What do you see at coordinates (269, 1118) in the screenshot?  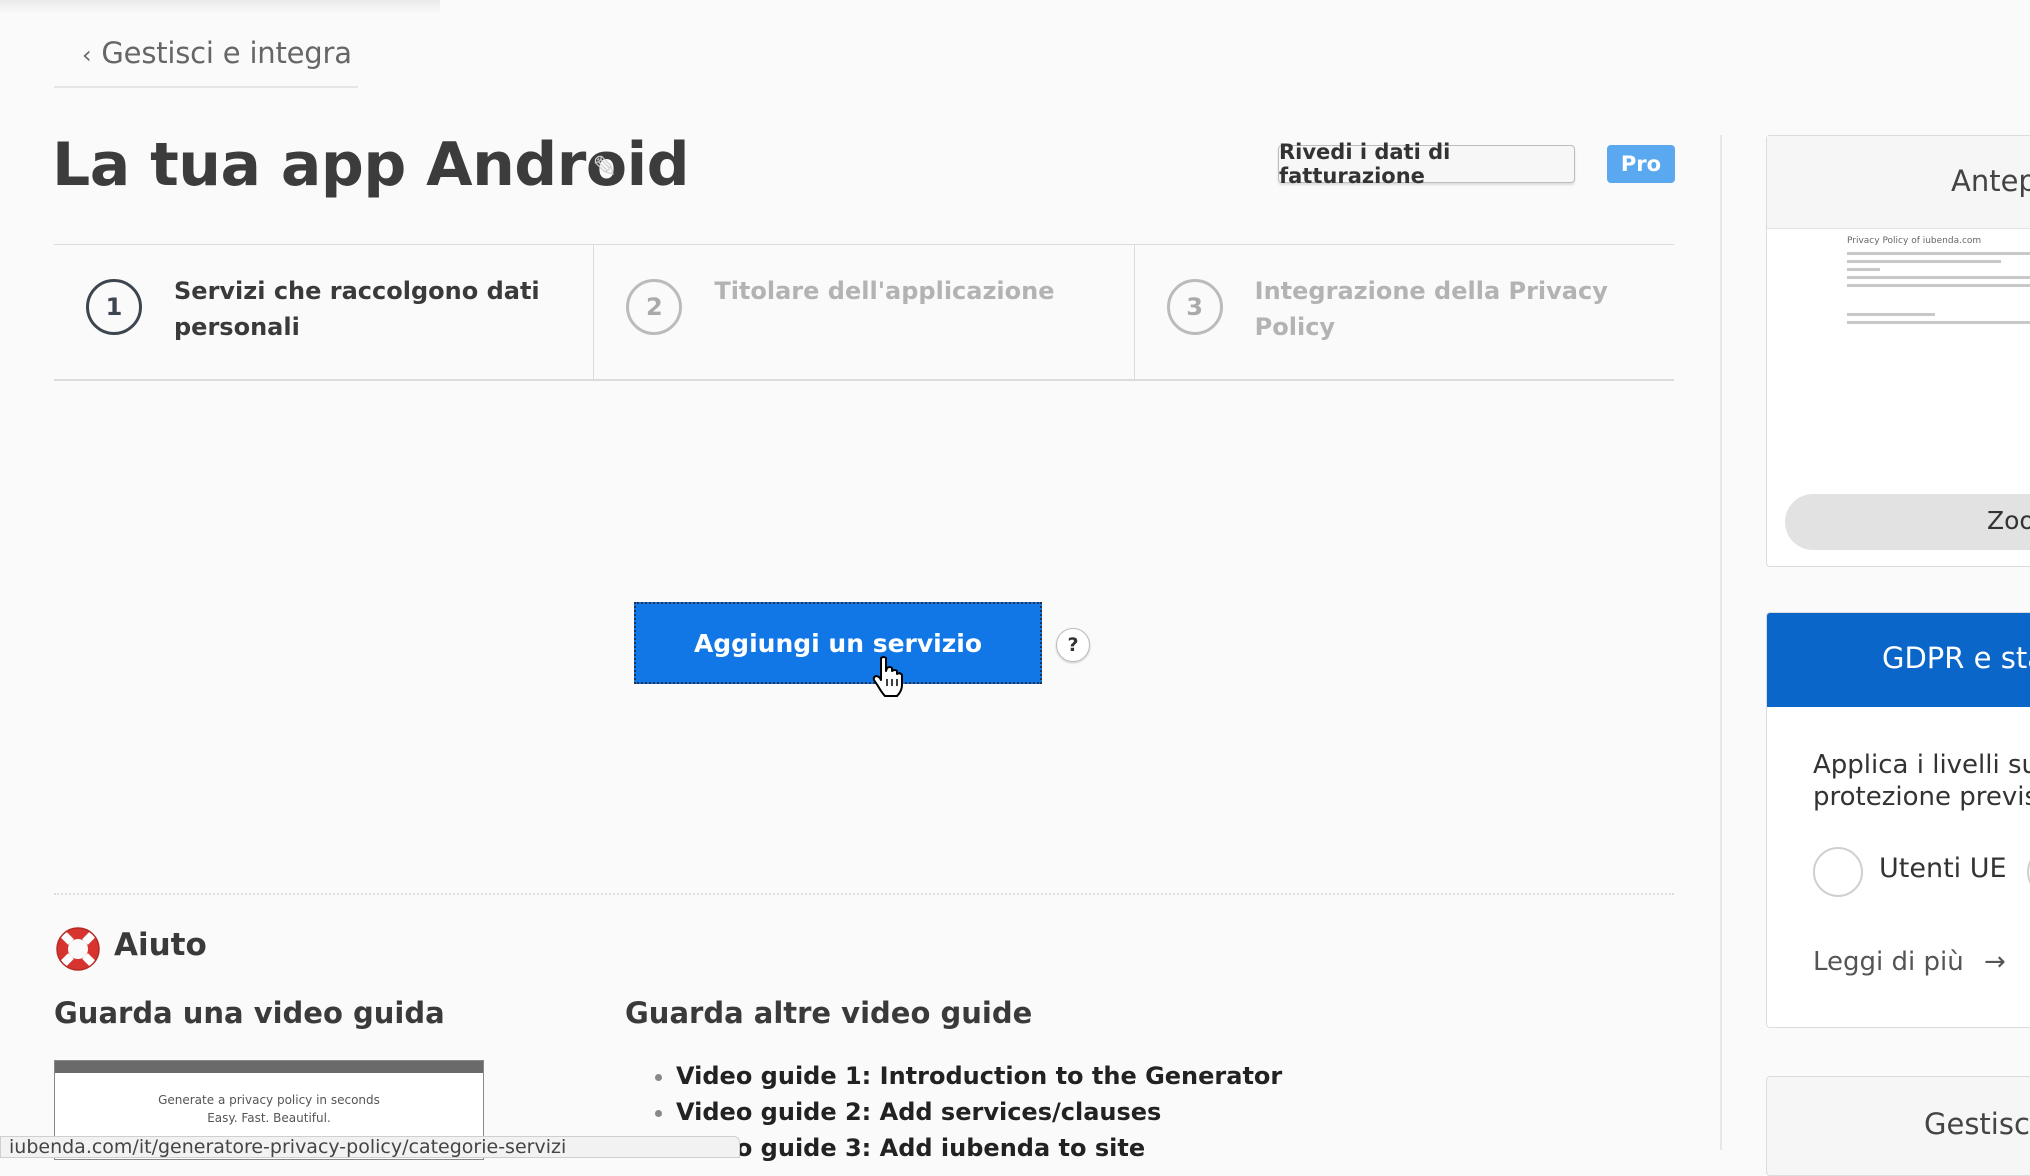 I see `thumbnail-tagline: Easy. Fast. Beautiful.` at bounding box center [269, 1118].